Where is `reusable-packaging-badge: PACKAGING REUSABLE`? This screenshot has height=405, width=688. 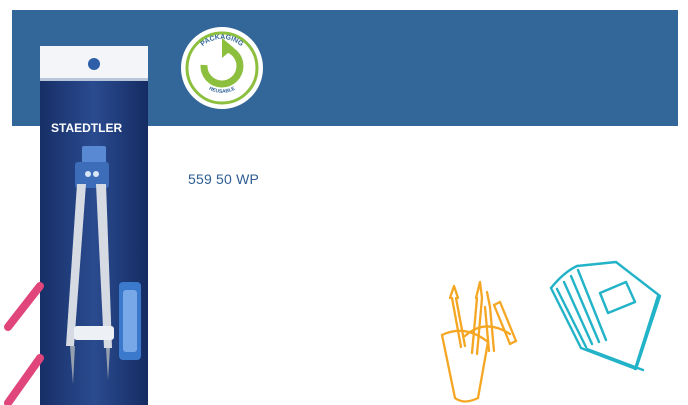
reusable-packaging-badge: PACKAGING REUSABLE is located at coordinates (222, 68).